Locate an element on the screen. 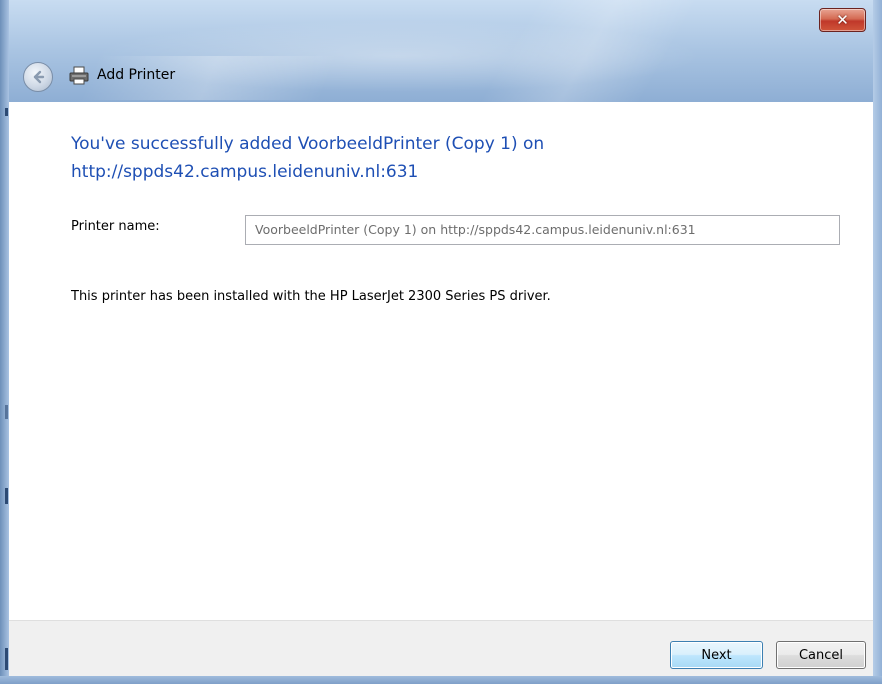  title-bar is located at coordinates (441, 51).